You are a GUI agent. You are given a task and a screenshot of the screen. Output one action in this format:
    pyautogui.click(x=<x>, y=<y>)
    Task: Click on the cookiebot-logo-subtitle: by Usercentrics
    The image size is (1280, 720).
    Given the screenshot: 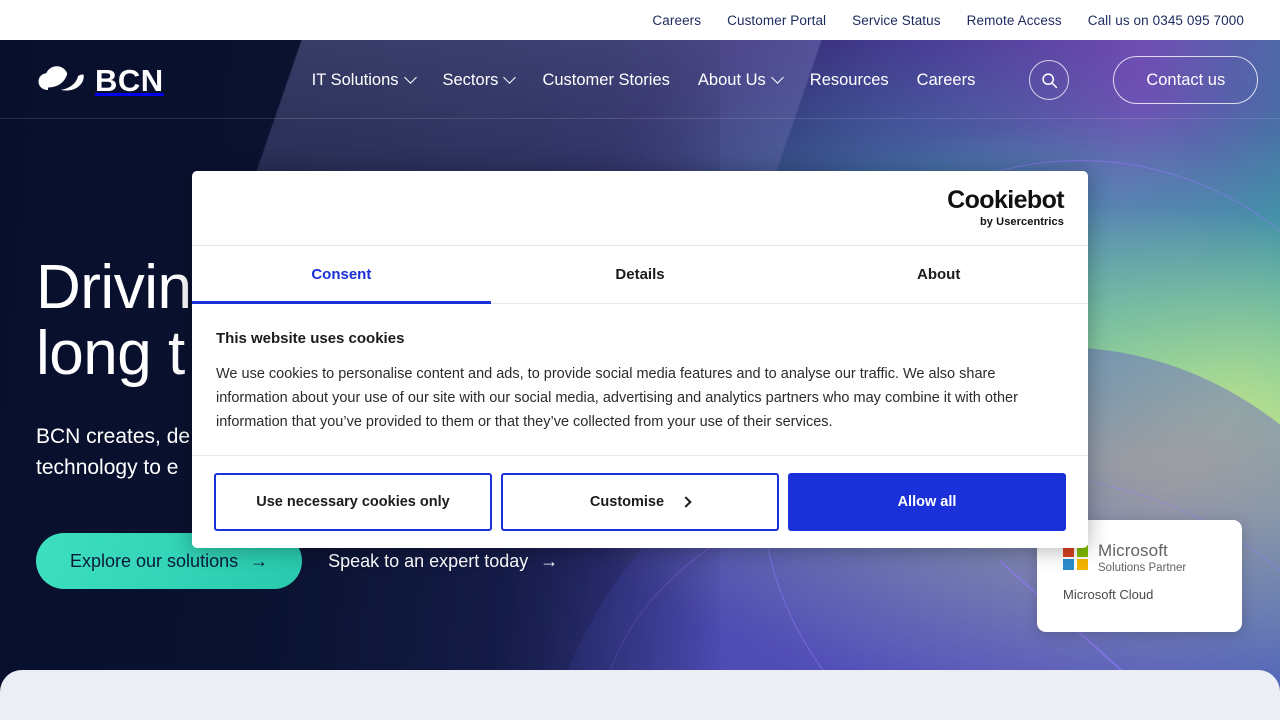 What is the action you would take?
    pyautogui.click(x=1021, y=222)
    